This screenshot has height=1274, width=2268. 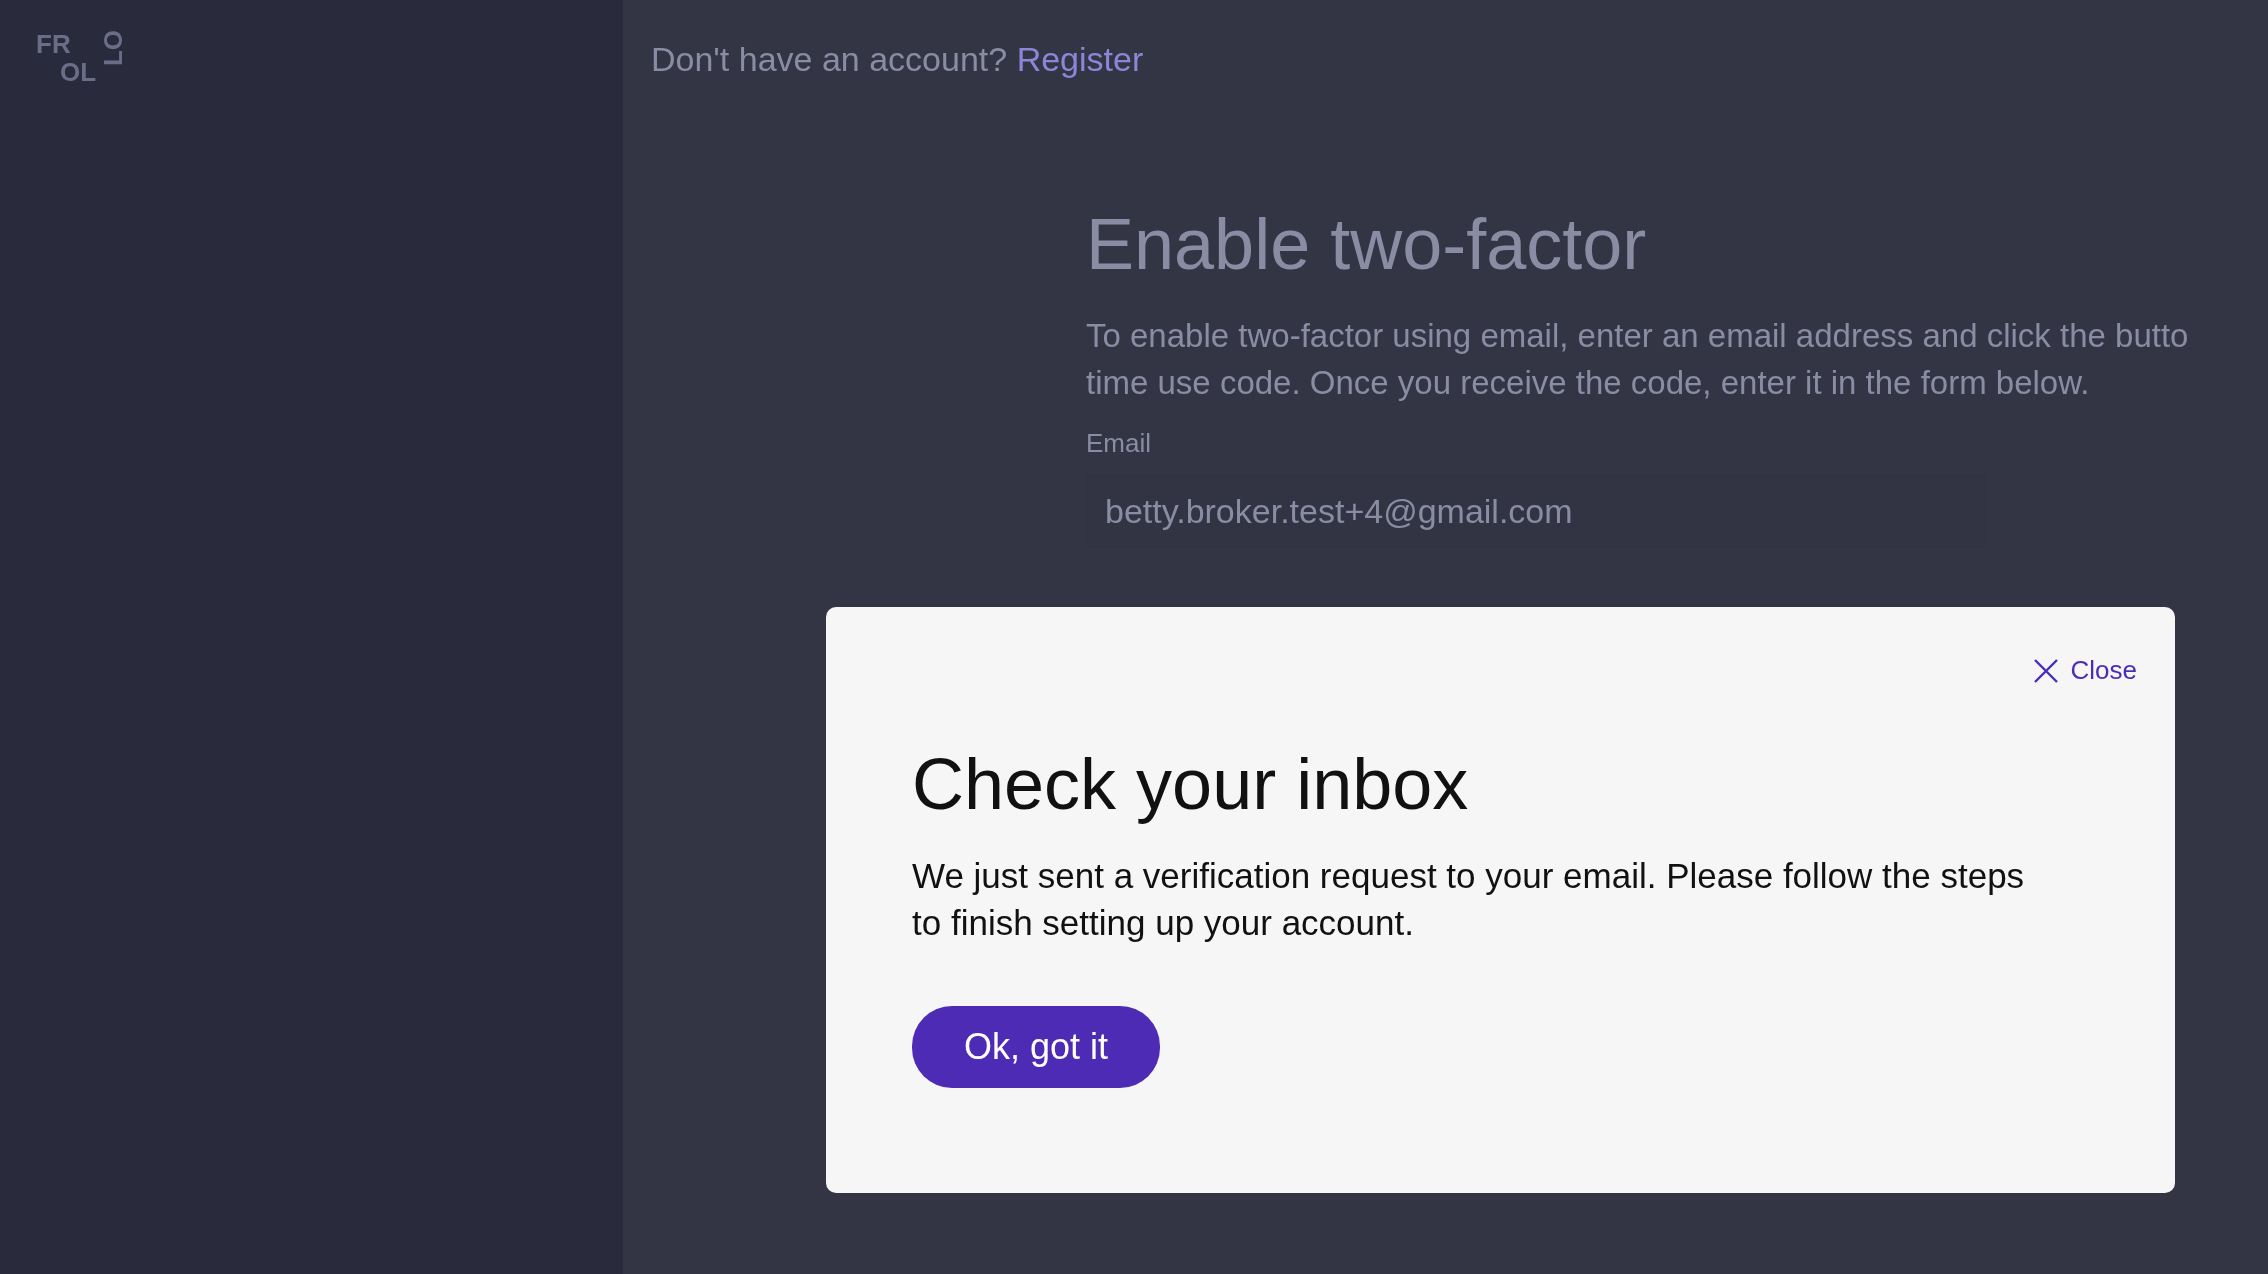 I want to click on close-icon, so click(x=2045, y=670).